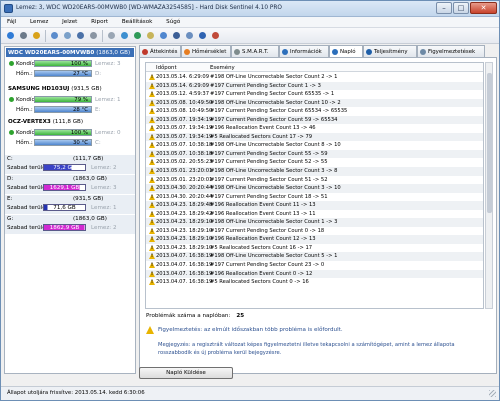 Image resolution: width=500 pixels, height=401 pixels. I want to click on mail-icon, so click(150, 35).